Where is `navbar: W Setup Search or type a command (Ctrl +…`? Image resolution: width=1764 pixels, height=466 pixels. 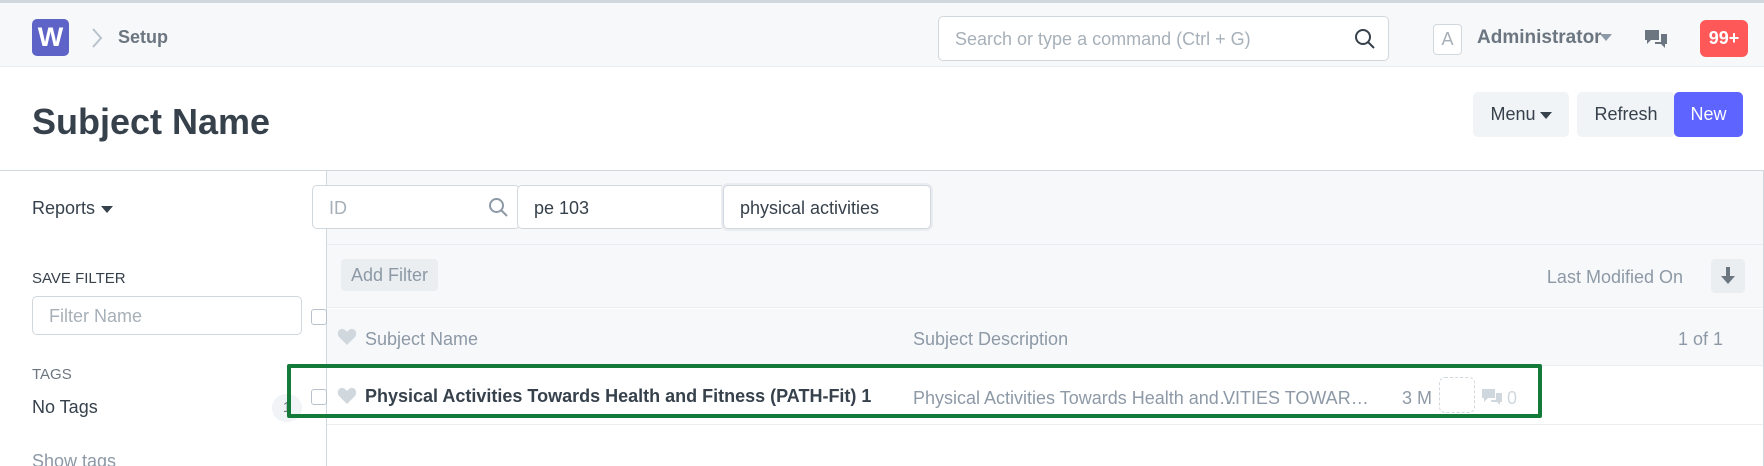
navbar: W Setup Search or type a command (Ctrl +… is located at coordinates (882, 33).